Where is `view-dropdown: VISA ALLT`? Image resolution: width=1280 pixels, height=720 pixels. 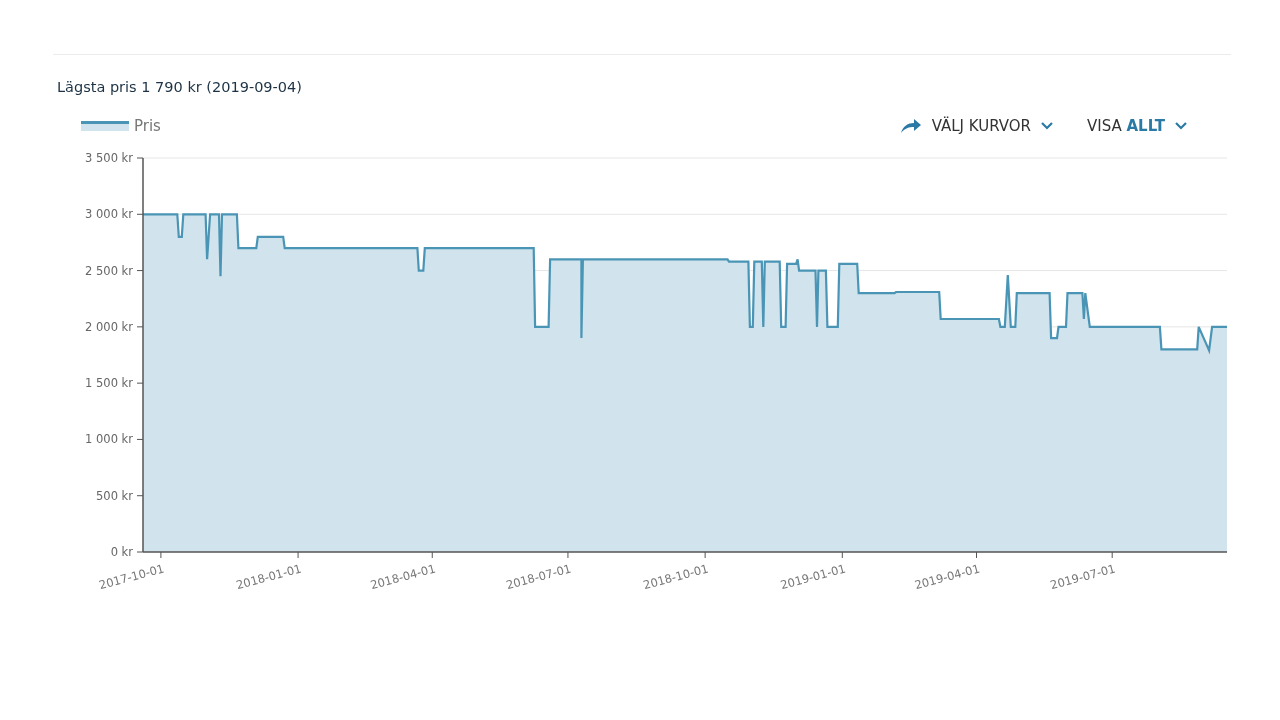 view-dropdown: VISA ALLT is located at coordinates (1137, 126).